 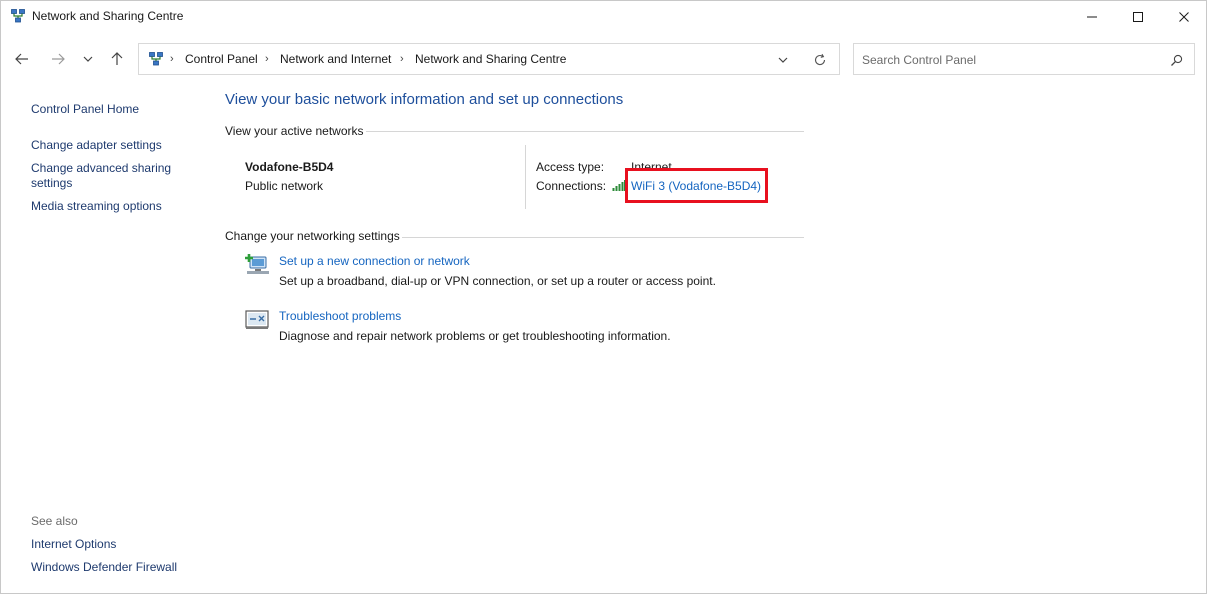 I want to click on active-networks-label: View your active networks, so click(x=294, y=131).